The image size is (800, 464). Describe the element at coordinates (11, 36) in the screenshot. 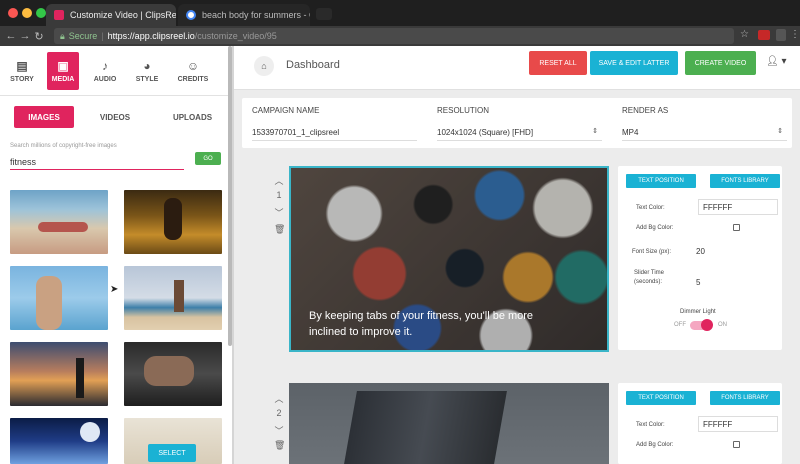

I see `back-arrow-icon: ←` at that location.